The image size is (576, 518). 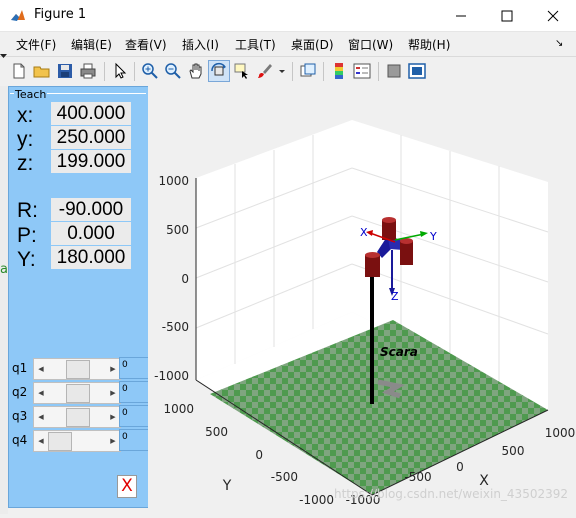 What do you see at coordinates (60, 441) in the screenshot?
I see `q4-slider-thumb` at bounding box center [60, 441].